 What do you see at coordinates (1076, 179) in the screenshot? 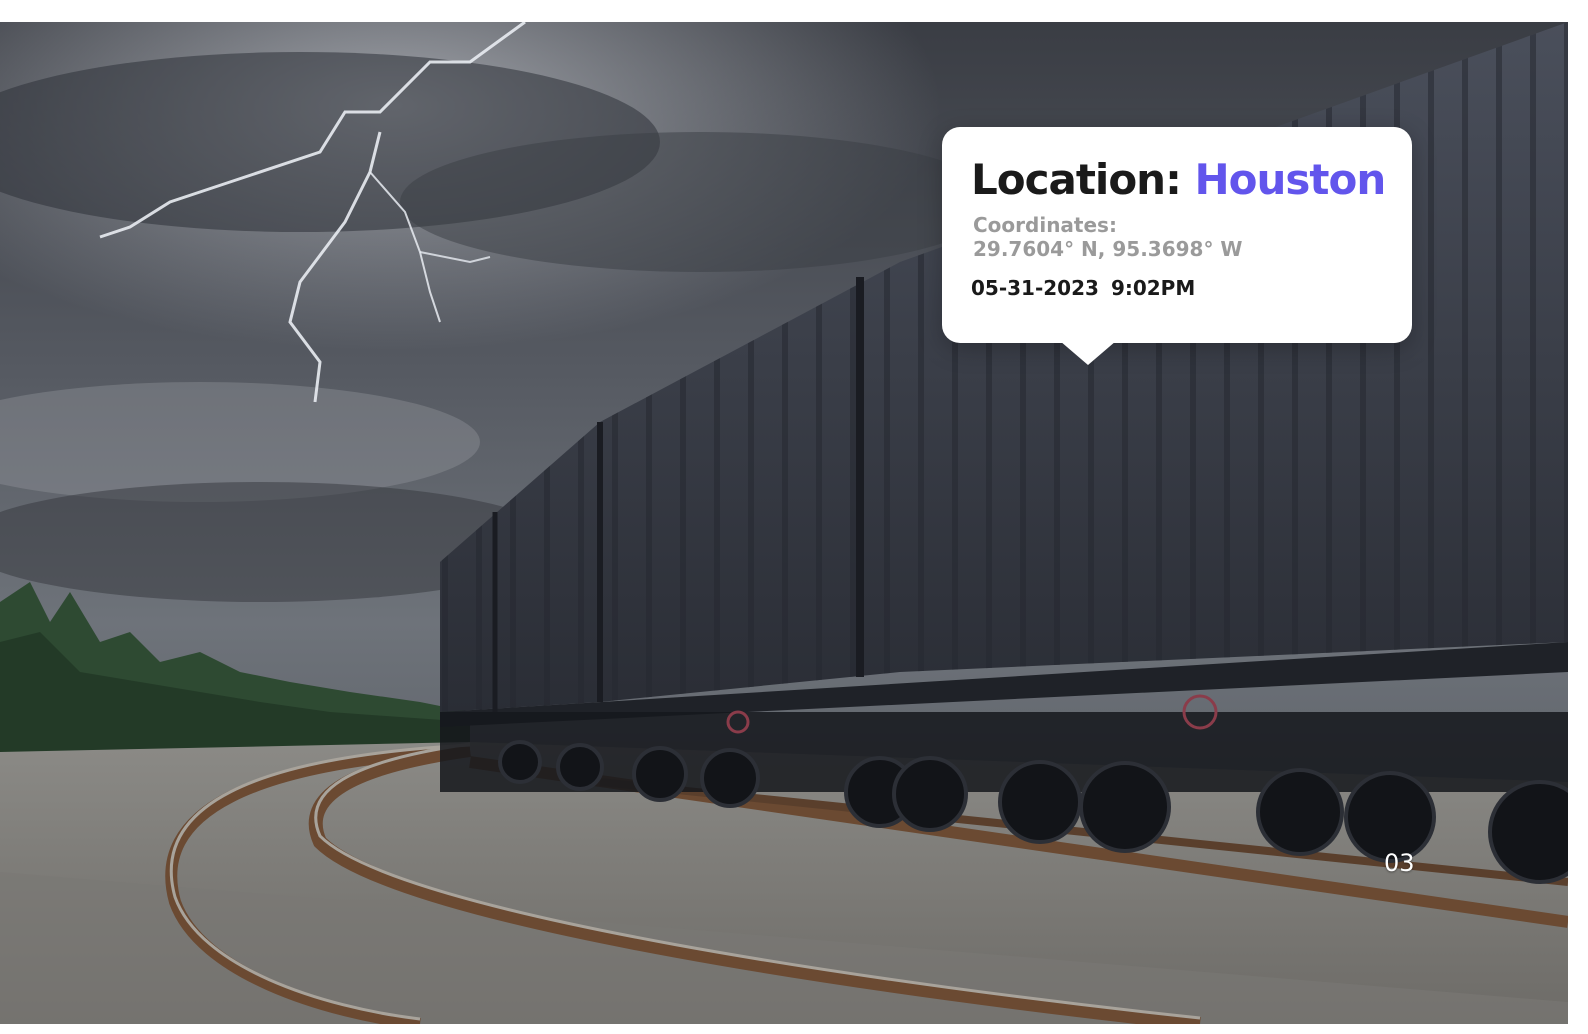
I see `location-prefix: Location:` at bounding box center [1076, 179].